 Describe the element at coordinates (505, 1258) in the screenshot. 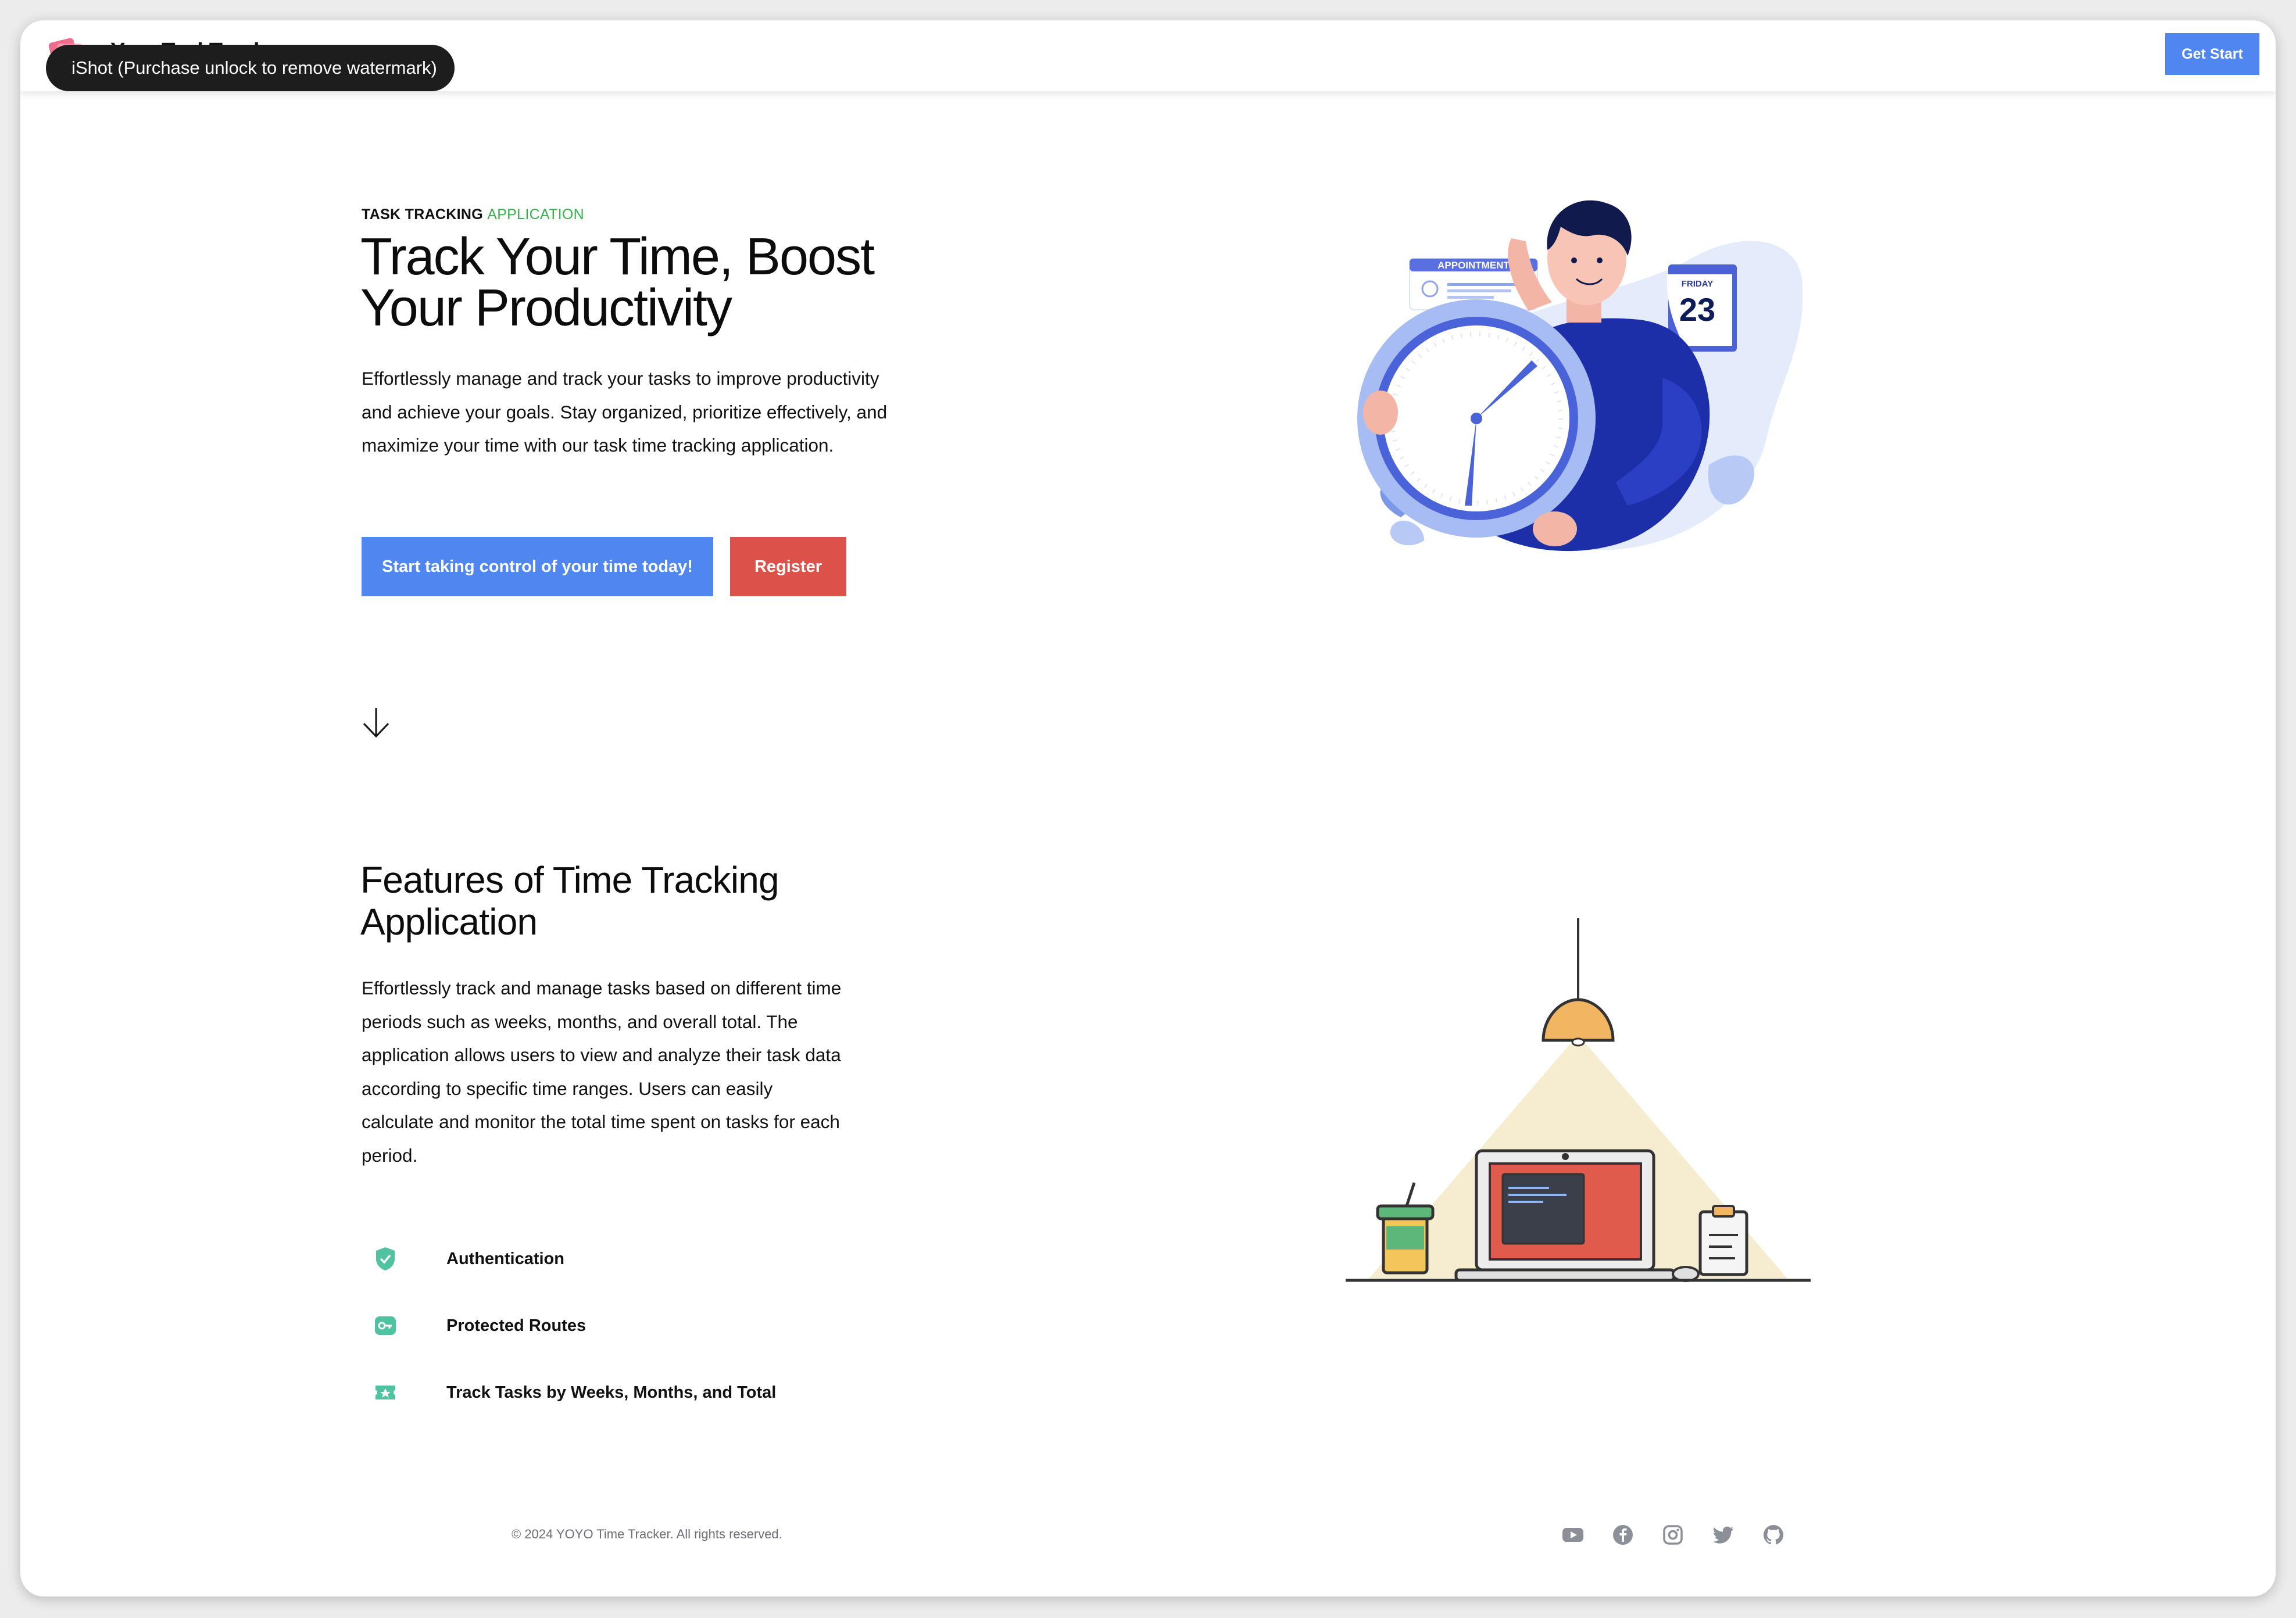

I see `feature-label: Authentication` at that location.